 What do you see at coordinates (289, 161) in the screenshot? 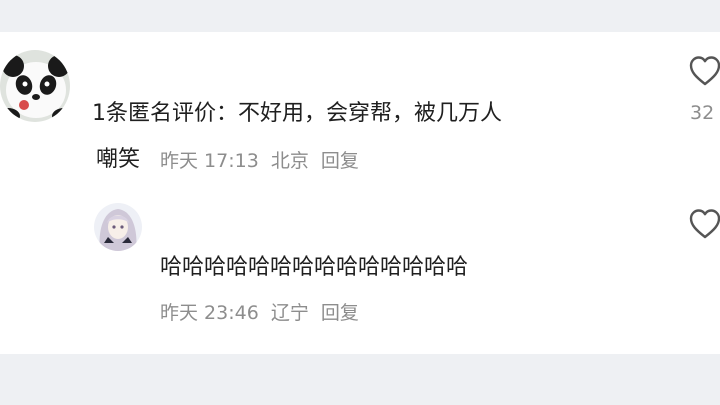
I see `comment-location: 北京` at bounding box center [289, 161].